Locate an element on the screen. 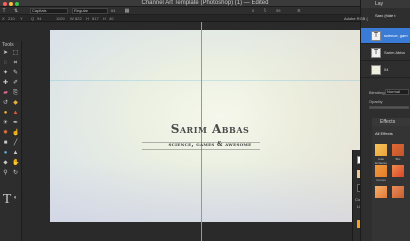 The height and width of the screenshot is (241, 410). effect-label: Bro is located at coordinates (398, 159).